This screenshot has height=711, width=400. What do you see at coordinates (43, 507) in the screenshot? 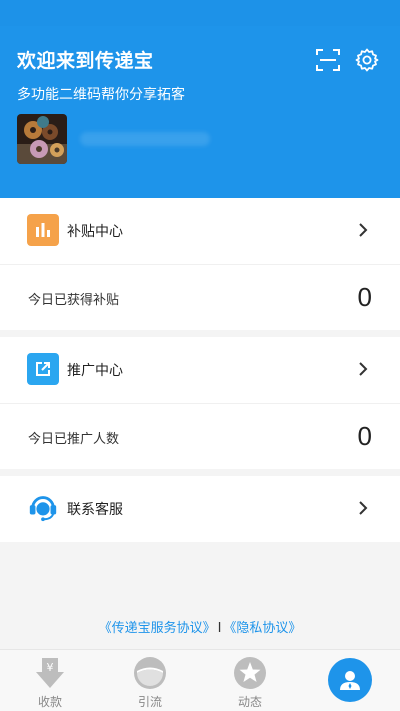
I see `headset-agent-icon` at bounding box center [43, 507].